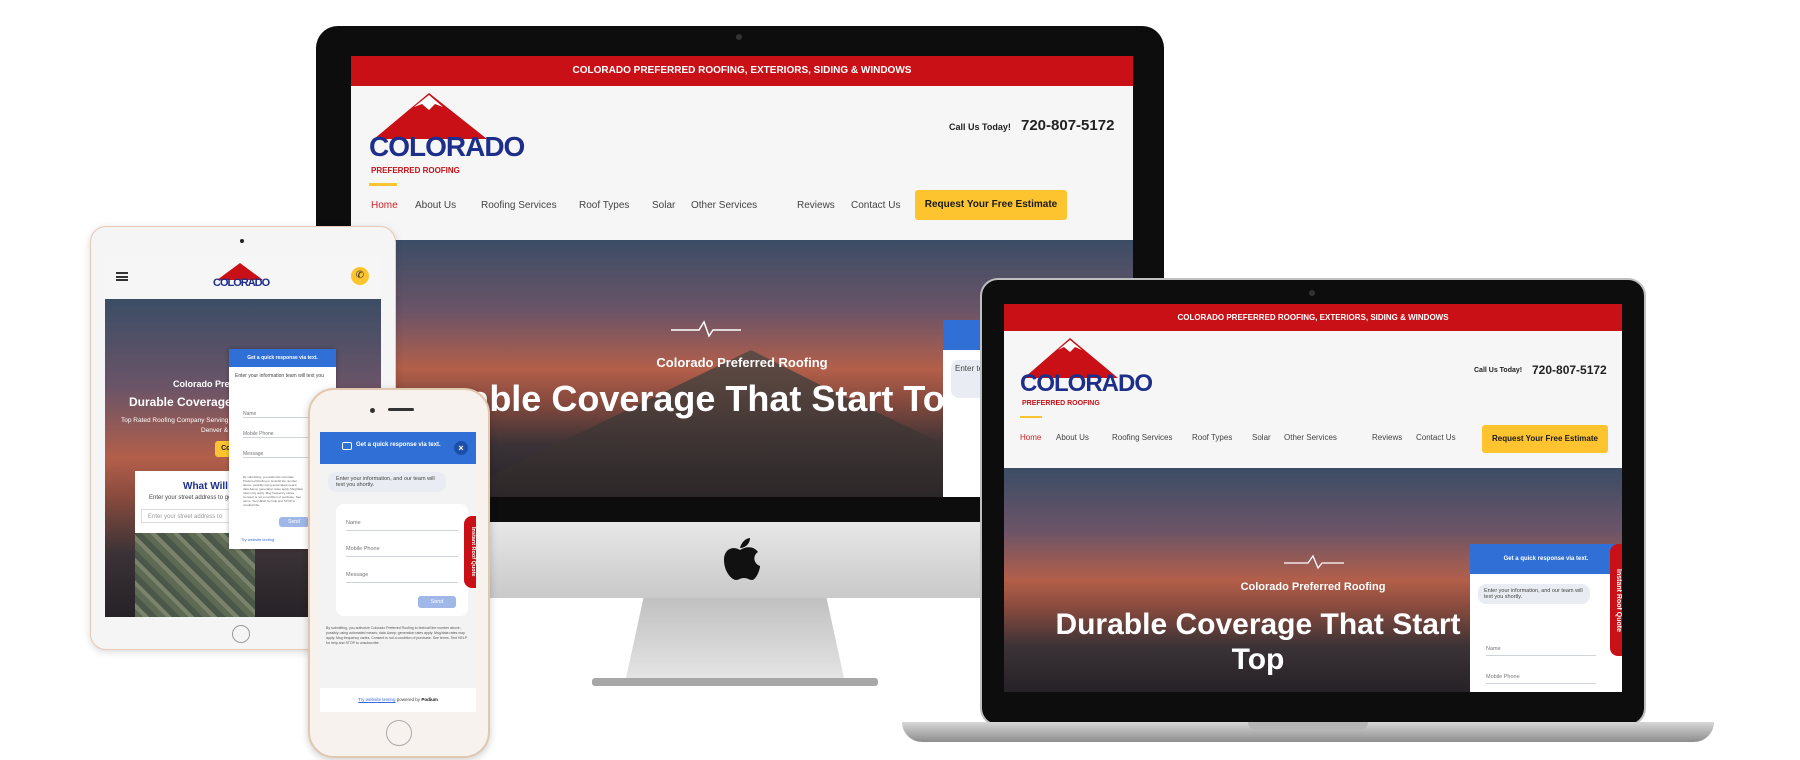  Describe the element at coordinates (1436, 437) in the screenshot. I see `laptop-nav-contact: Contact Us` at that location.